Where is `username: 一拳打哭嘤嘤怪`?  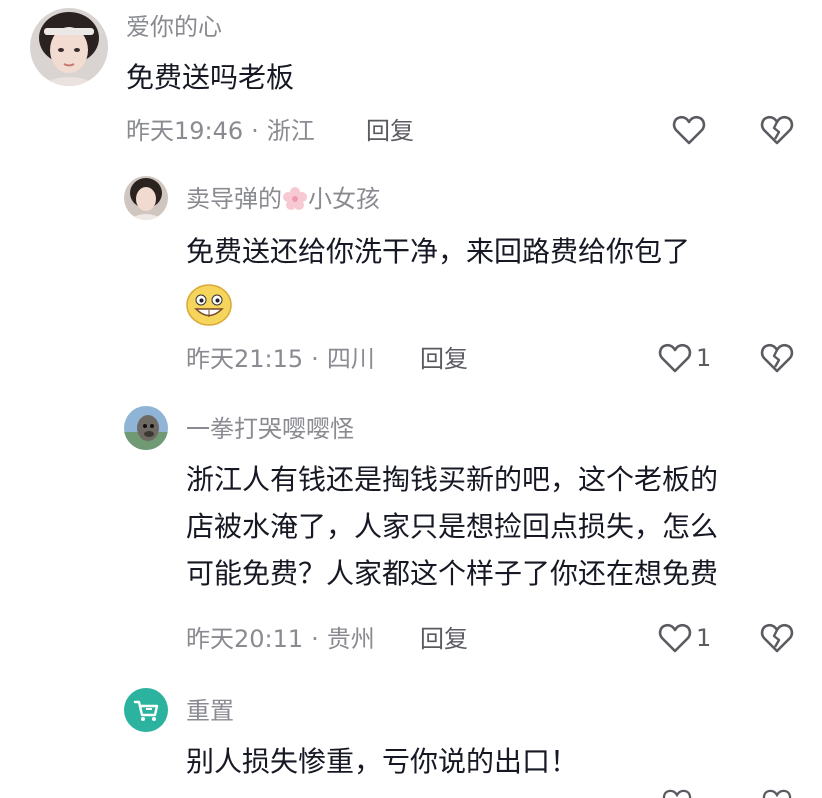
username: 一拳打哭嘤嘤怪 is located at coordinates (270, 429).